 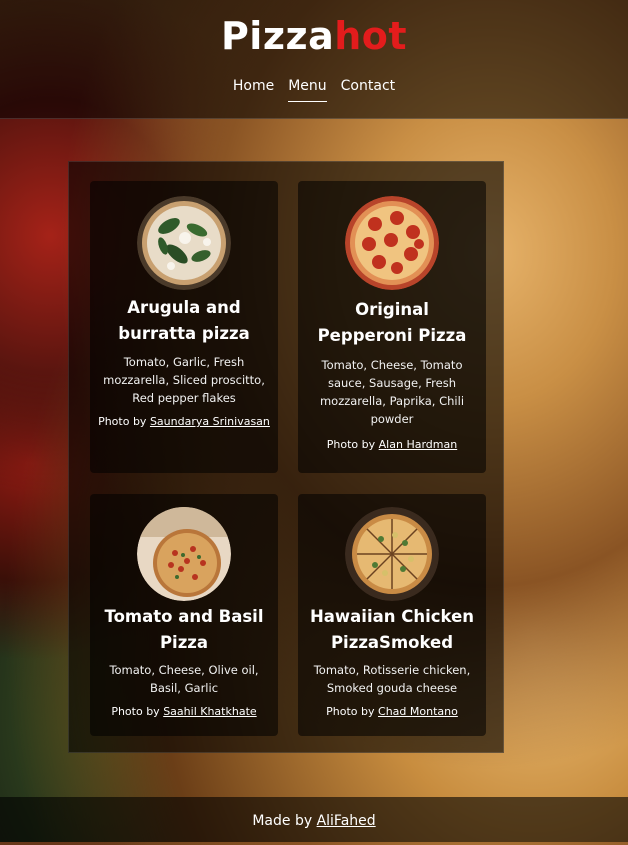 What do you see at coordinates (418, 444) in the screenshot?
I see `photographer-link: Alan Hardman` at bounding box center [418, 444].